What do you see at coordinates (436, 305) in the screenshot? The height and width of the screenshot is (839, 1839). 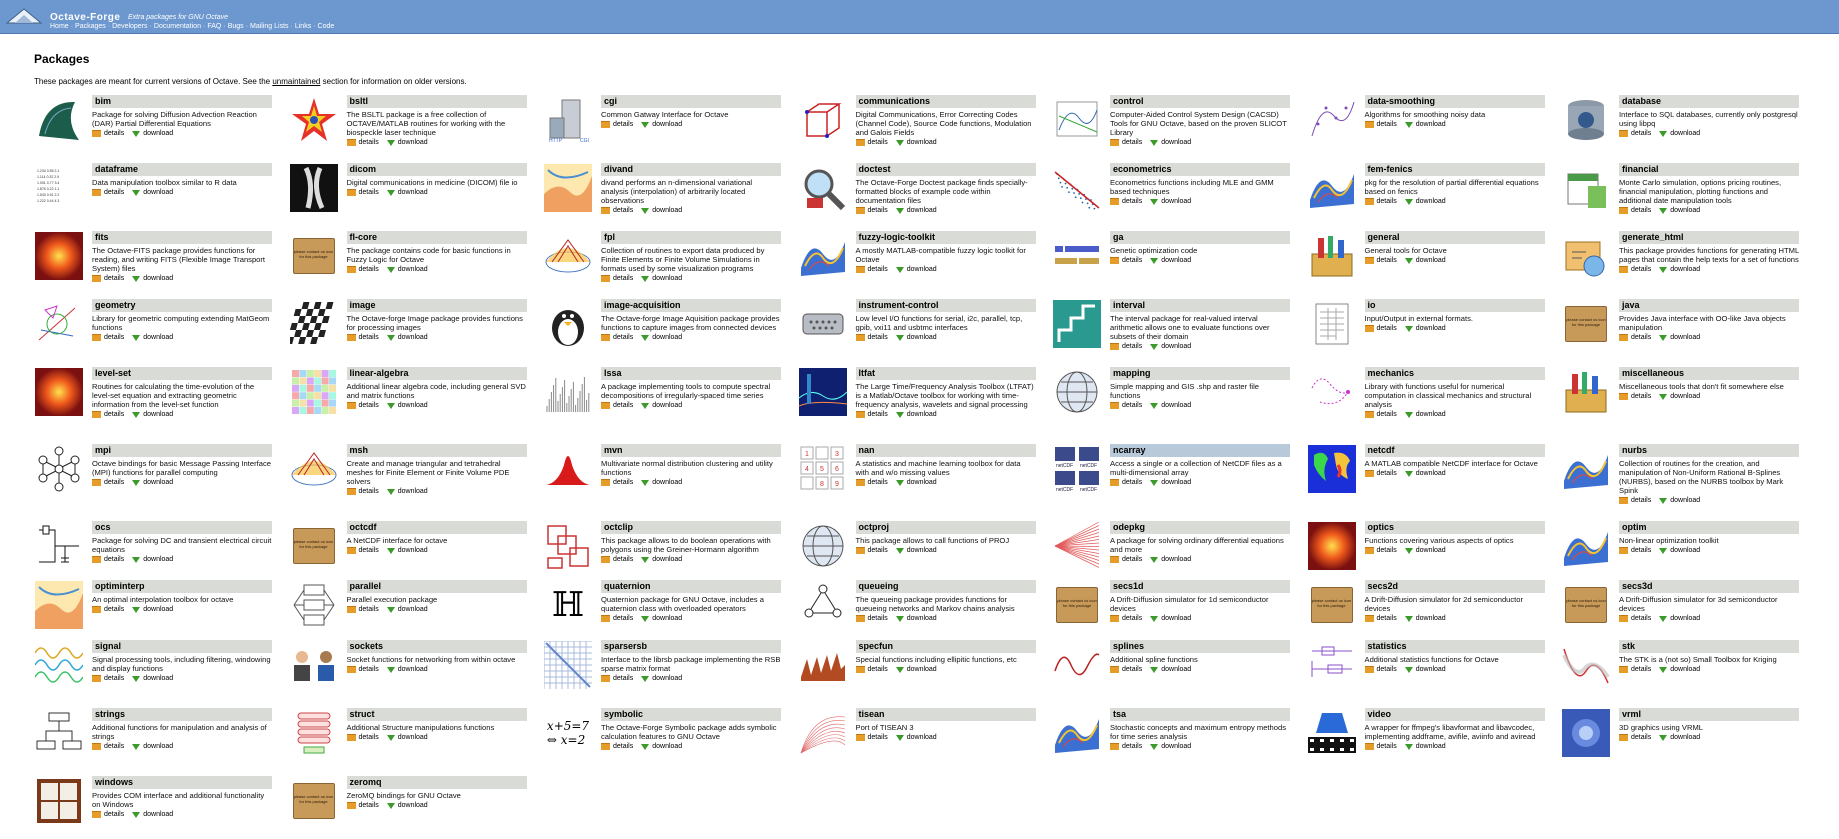 I see `package-name: image` at bounding box center [436, 305].